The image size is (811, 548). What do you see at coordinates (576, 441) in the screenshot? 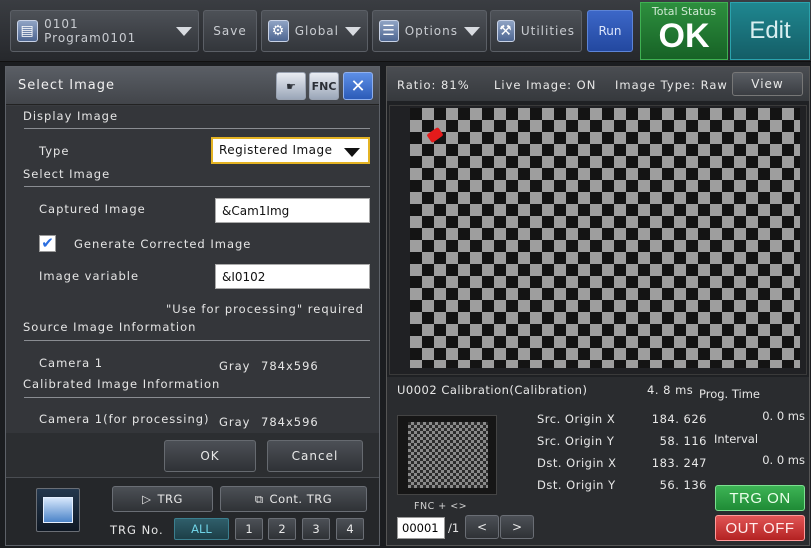
I see `measurement-label: Src. Origin Y` at bounding box center [576, 441].